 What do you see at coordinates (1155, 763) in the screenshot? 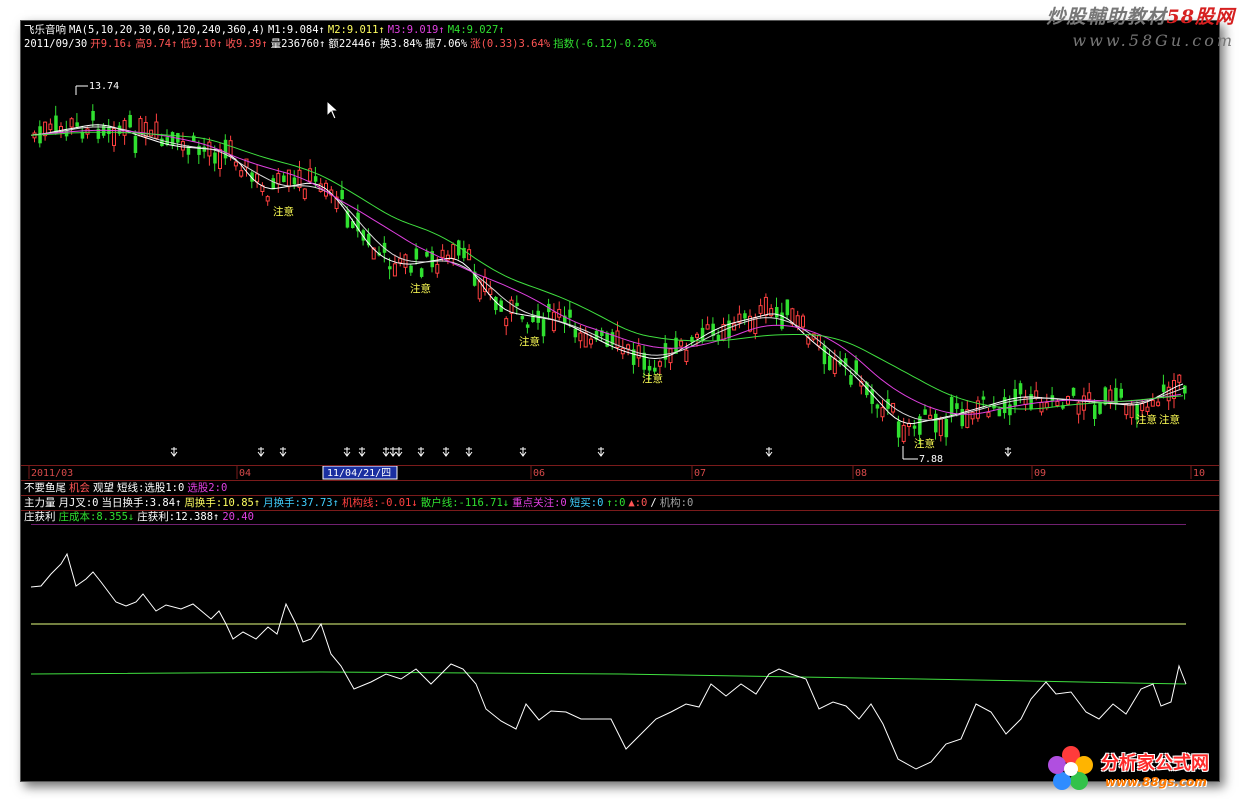
I see `watermark-site-name: 分析家公式网` at bounding box center [1155, 763].